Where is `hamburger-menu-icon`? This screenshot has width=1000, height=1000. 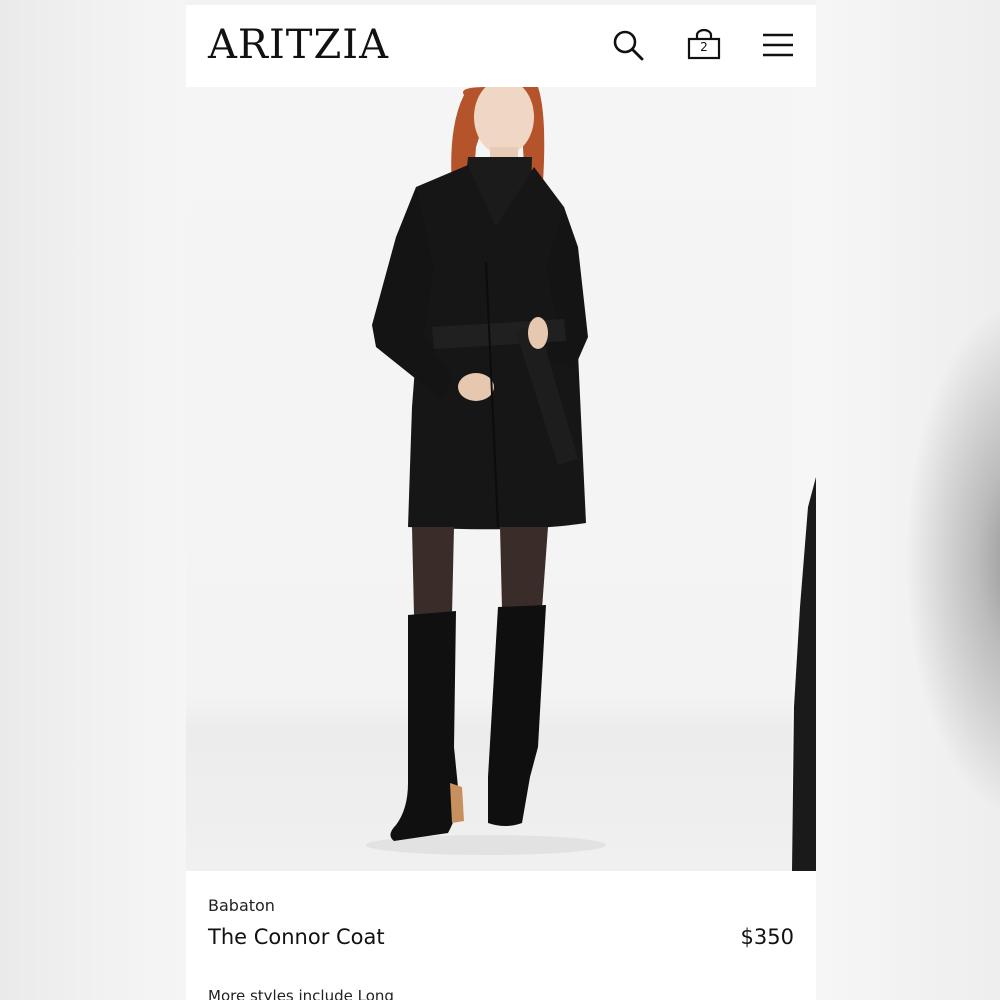
hamburger-menu-icon is located at coordinates (778, 45).